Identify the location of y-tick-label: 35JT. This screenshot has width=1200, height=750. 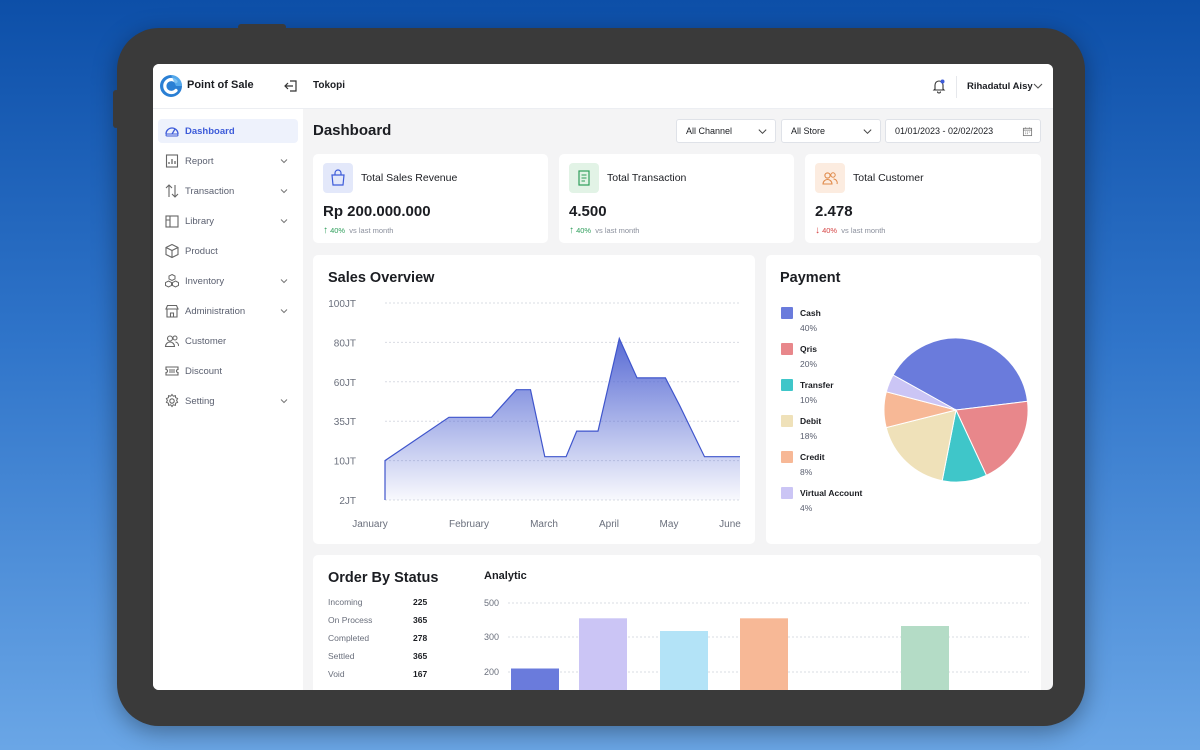
(345, 422).